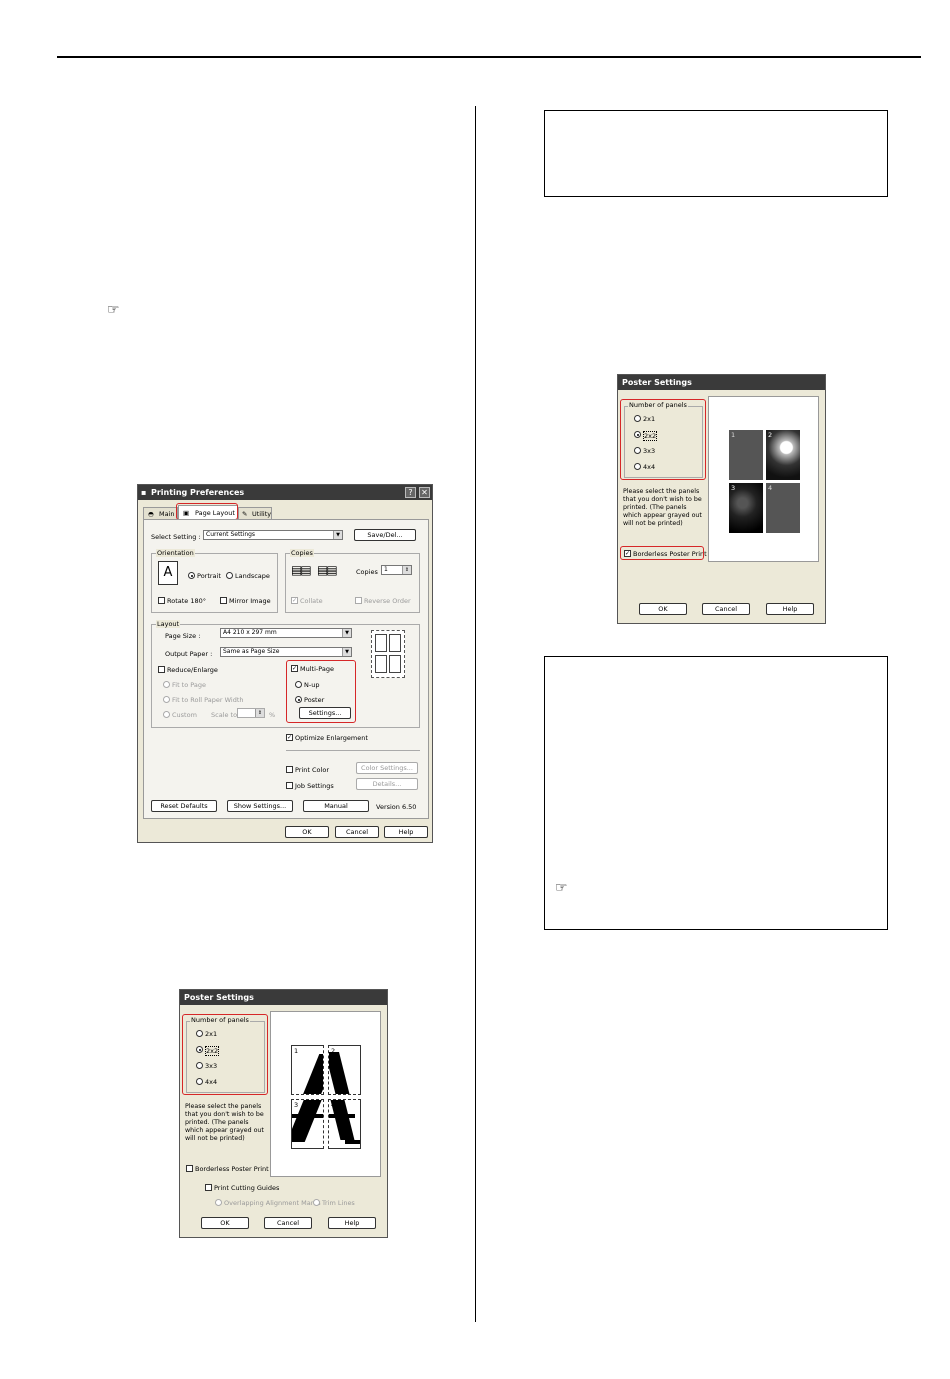 This screenshot has height=1379, width=950. Describe the element at coordinates (312, 770) in the screenshot. I see `print-color-label: Print Color` at that location.